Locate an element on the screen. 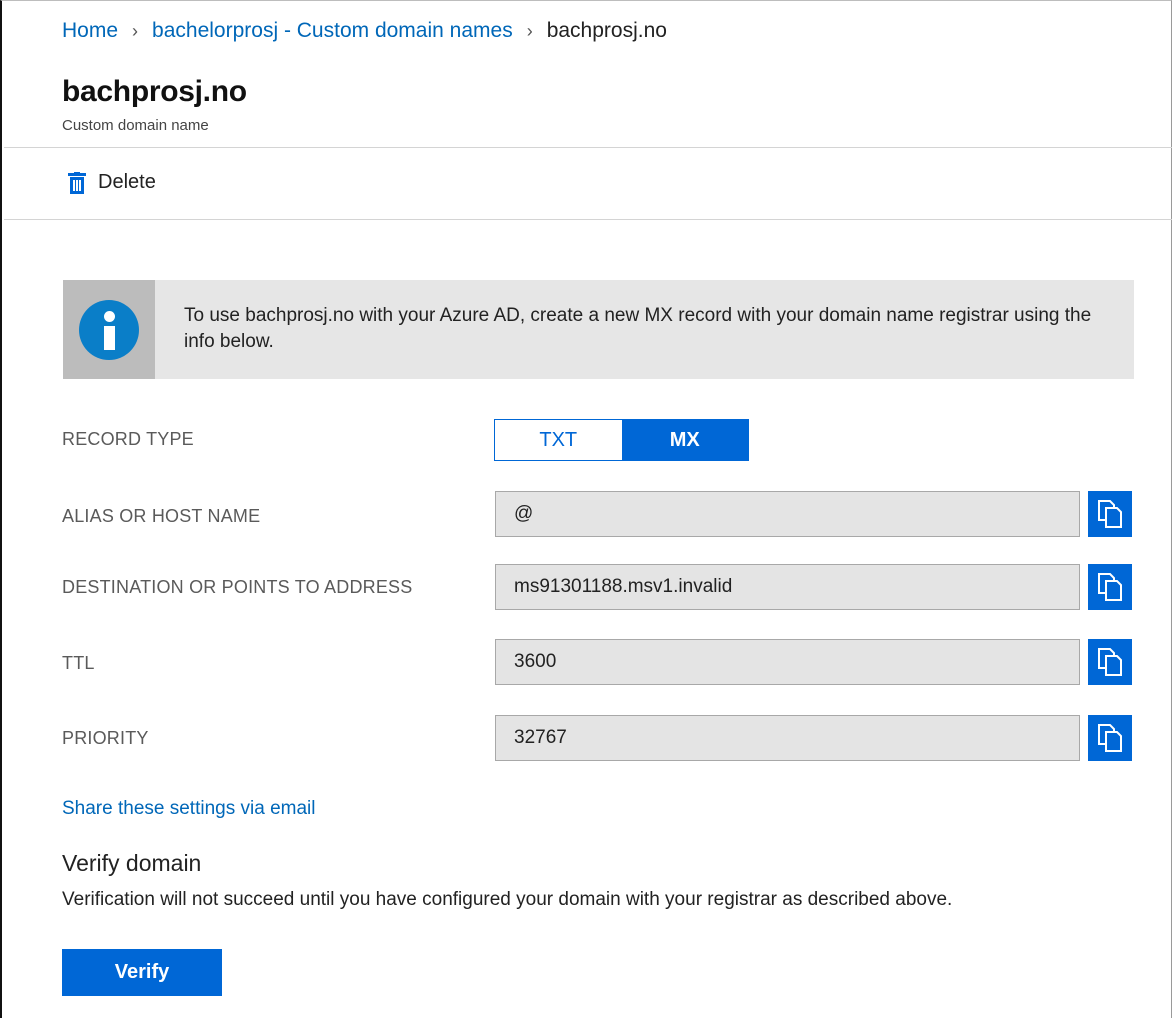 The width and height of the screenshot is (1175, 1018). record-type-label: RECORD TYPE is located at coordinates (128, 439).